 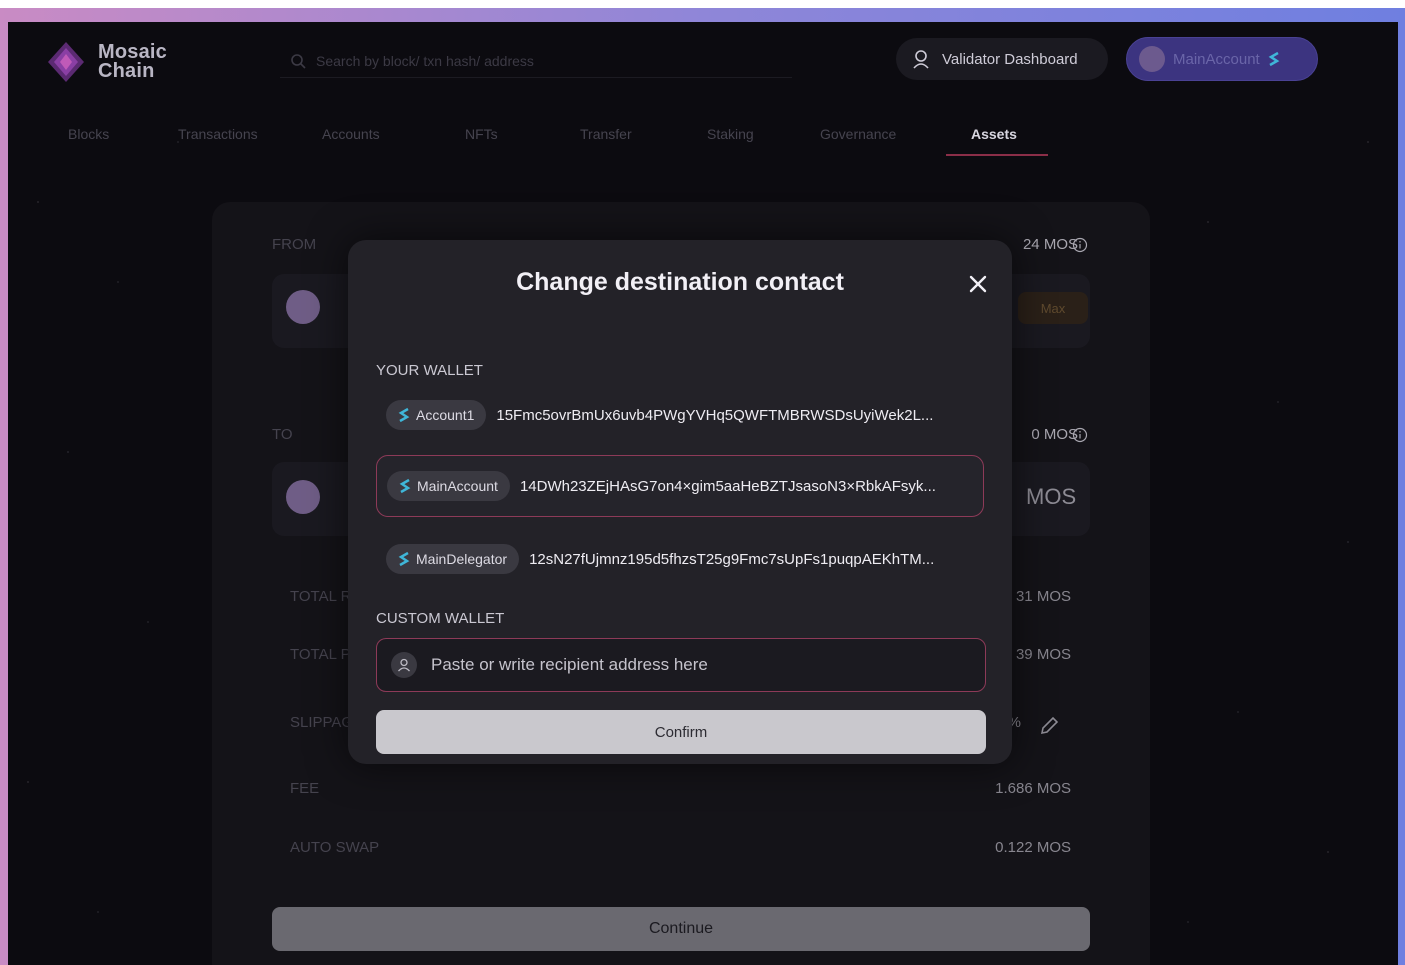 I want to click on summary-label-slippage: SLIPPAG, so click(x=322, y=722).